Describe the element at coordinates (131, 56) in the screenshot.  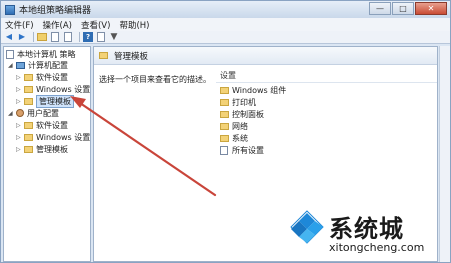
I see `details-title: 管理模板` at that location.